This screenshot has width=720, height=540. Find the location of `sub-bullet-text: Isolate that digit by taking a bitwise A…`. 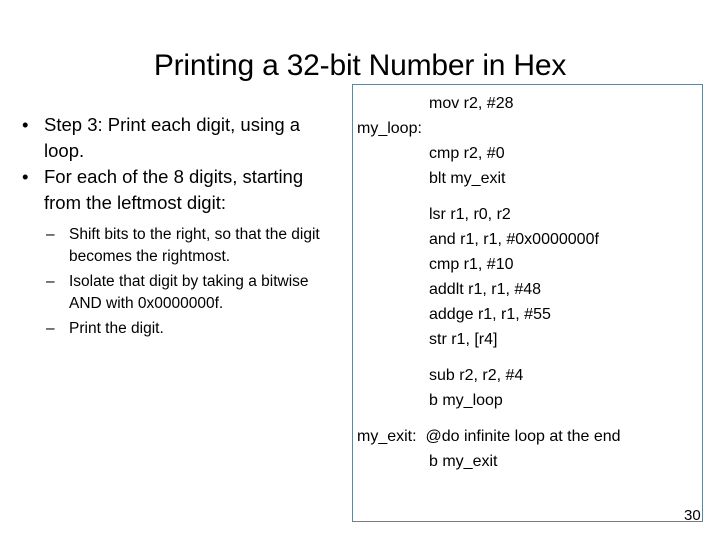

sub-bullet-text: Isolate that digit by taking a bitwise A… is located at coordinates (189, 292).